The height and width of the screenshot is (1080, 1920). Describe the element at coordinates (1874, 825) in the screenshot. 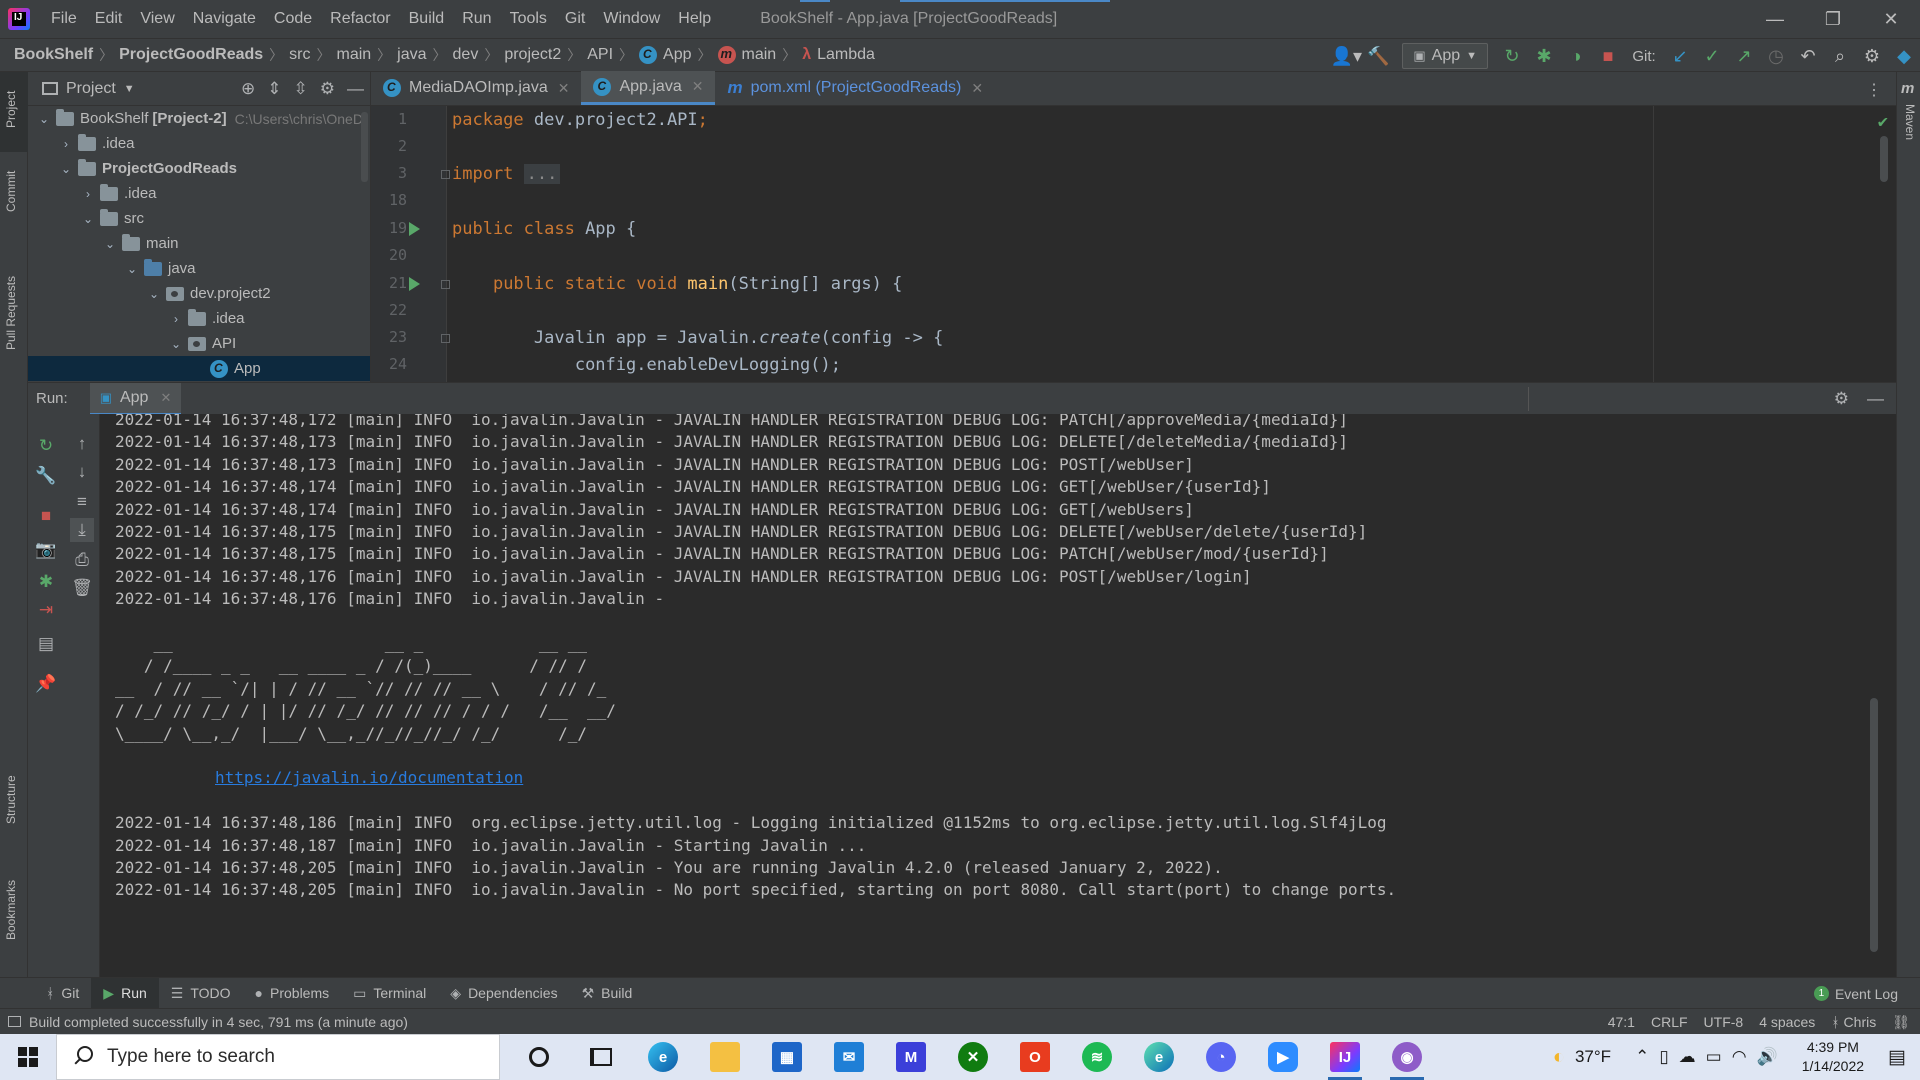

I see `console-scrollbar` at that location.